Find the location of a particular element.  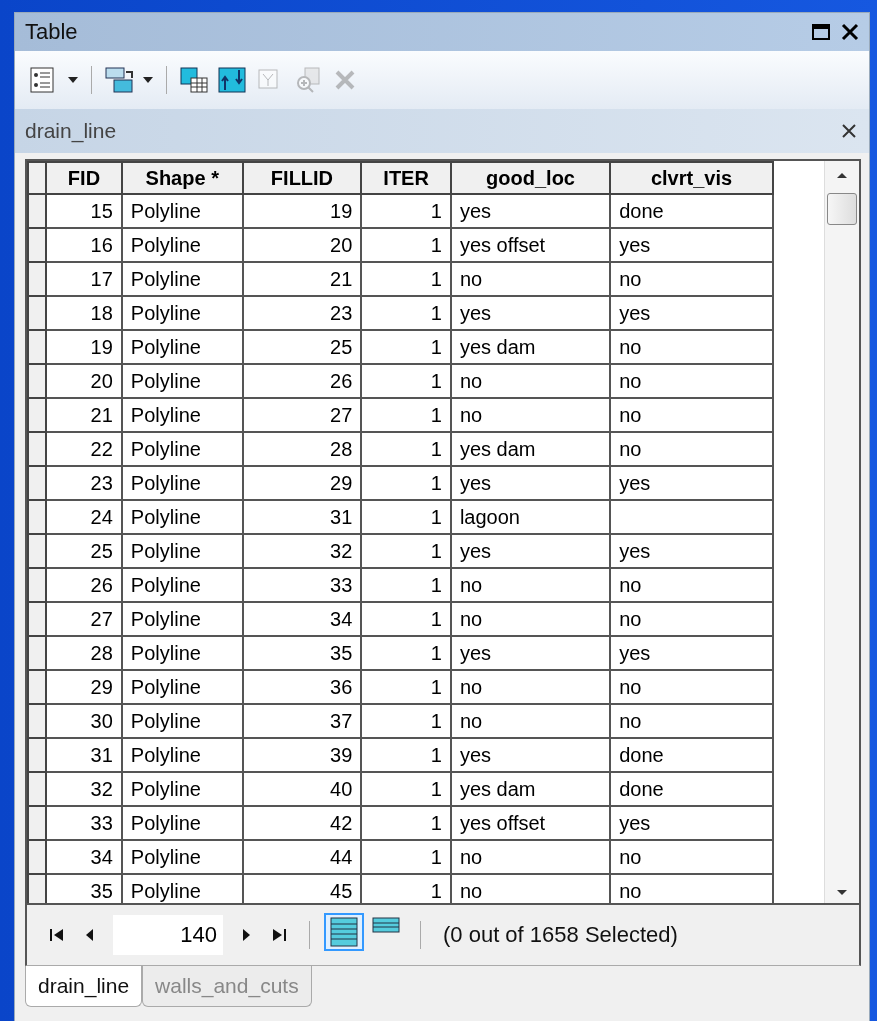

column-header: good_loc is located at coordinates (530, 178).